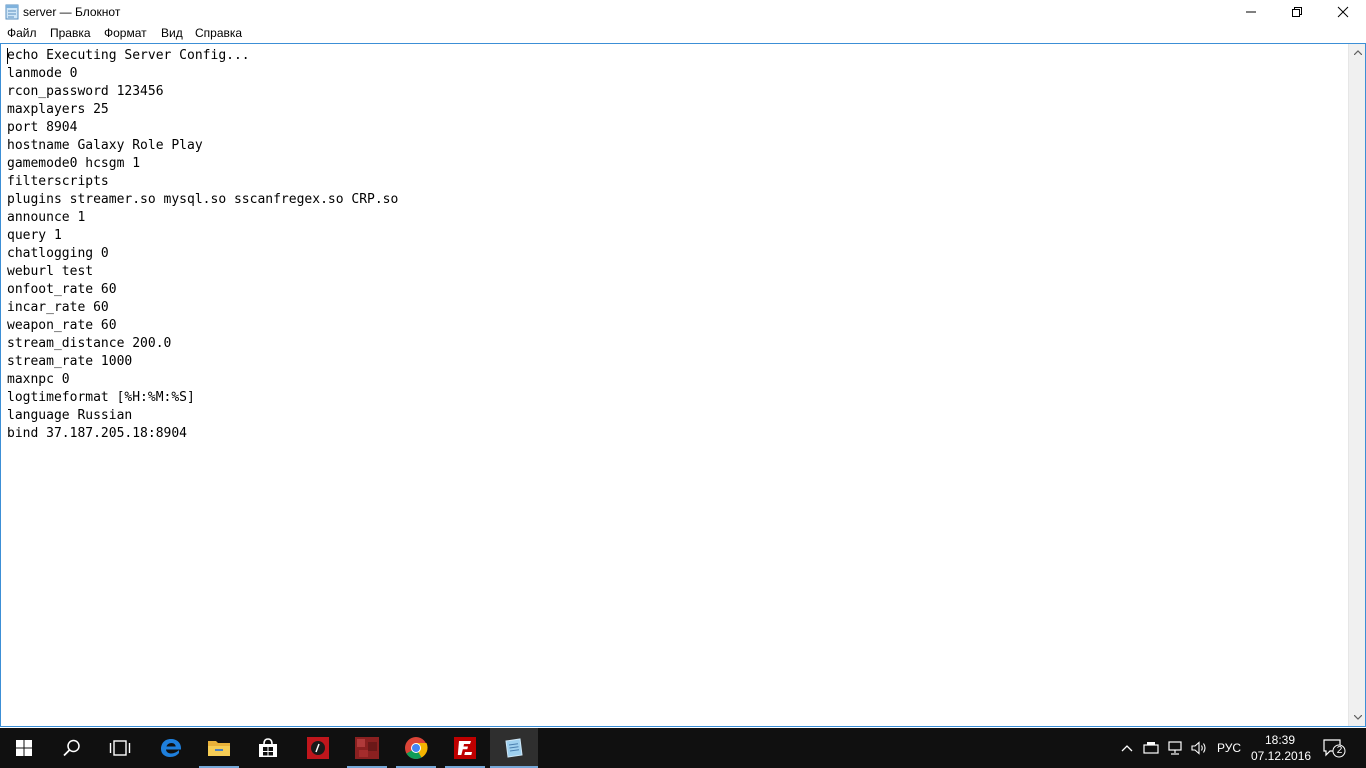 This screenshot has height=768, width=1366. I want to click on menu-format: Формат, so click(125, 33).